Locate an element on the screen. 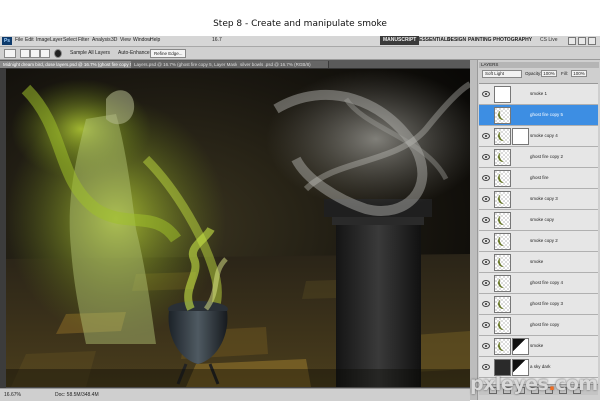 The image size is (600, 401). brush-size-icon is located at coordinates (58, 53).